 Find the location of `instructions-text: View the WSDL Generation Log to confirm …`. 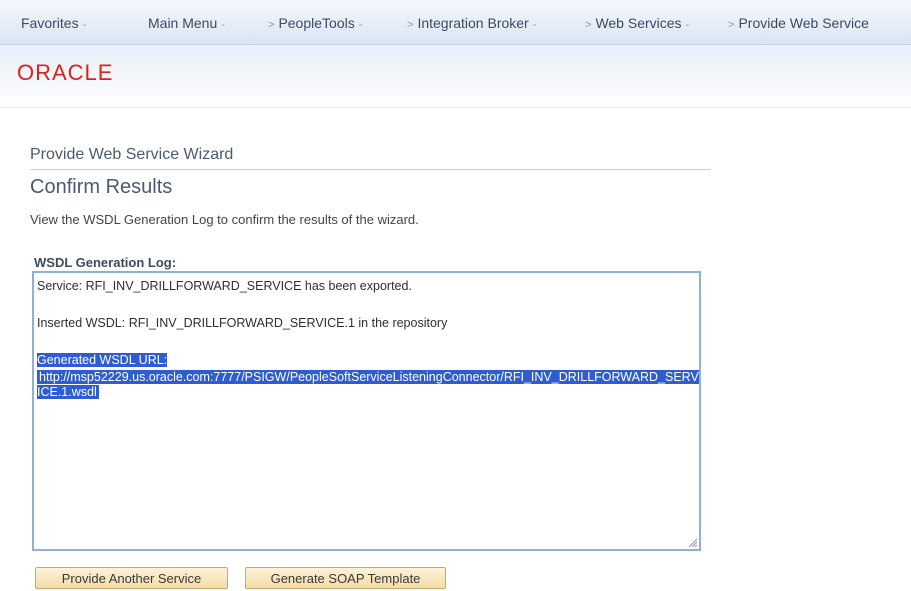

instructions-text: View the WSDL Generation Log to confirm … is located at coordinates (224, 219).